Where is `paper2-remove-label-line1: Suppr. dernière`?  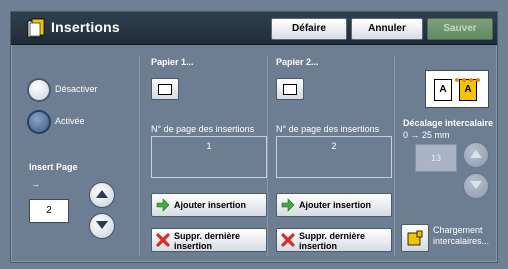
paper2-remove-label-line1: Suppr. dernière is located at coordinates (332, 236).